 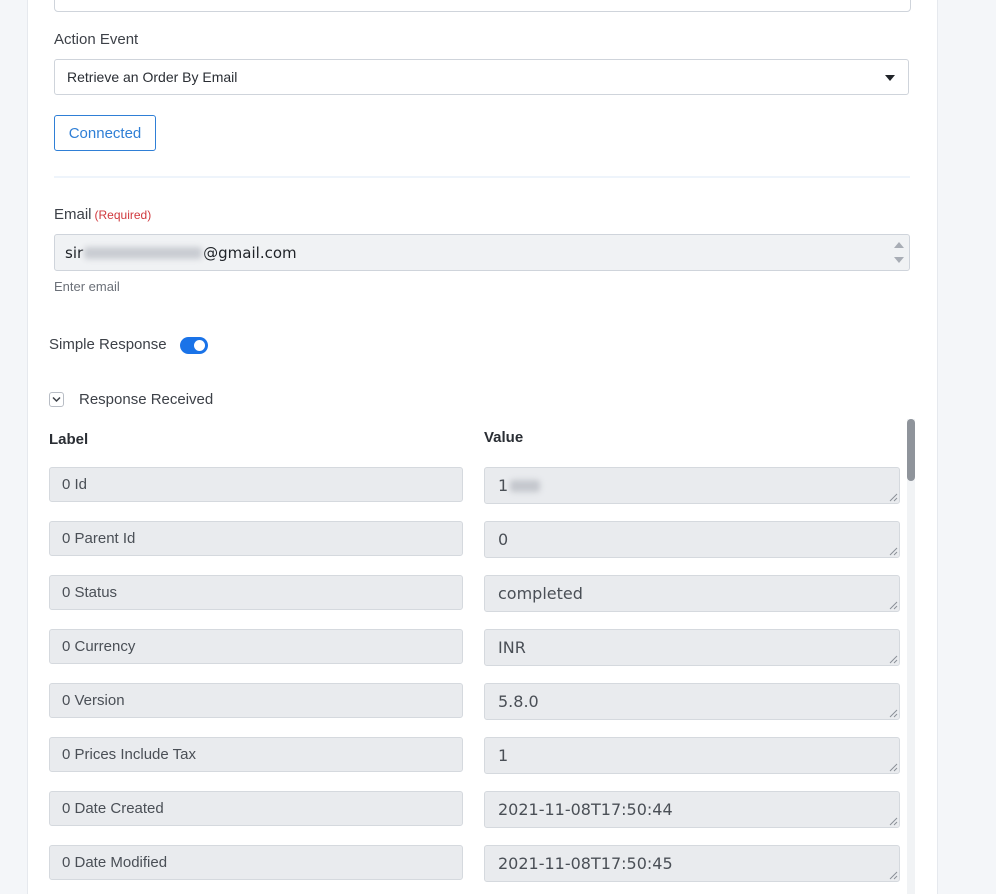 What do you see at coordinates (87, 286) in the screenshot?
I see `email-hint: Enter email` at bounding box center [87, 286].